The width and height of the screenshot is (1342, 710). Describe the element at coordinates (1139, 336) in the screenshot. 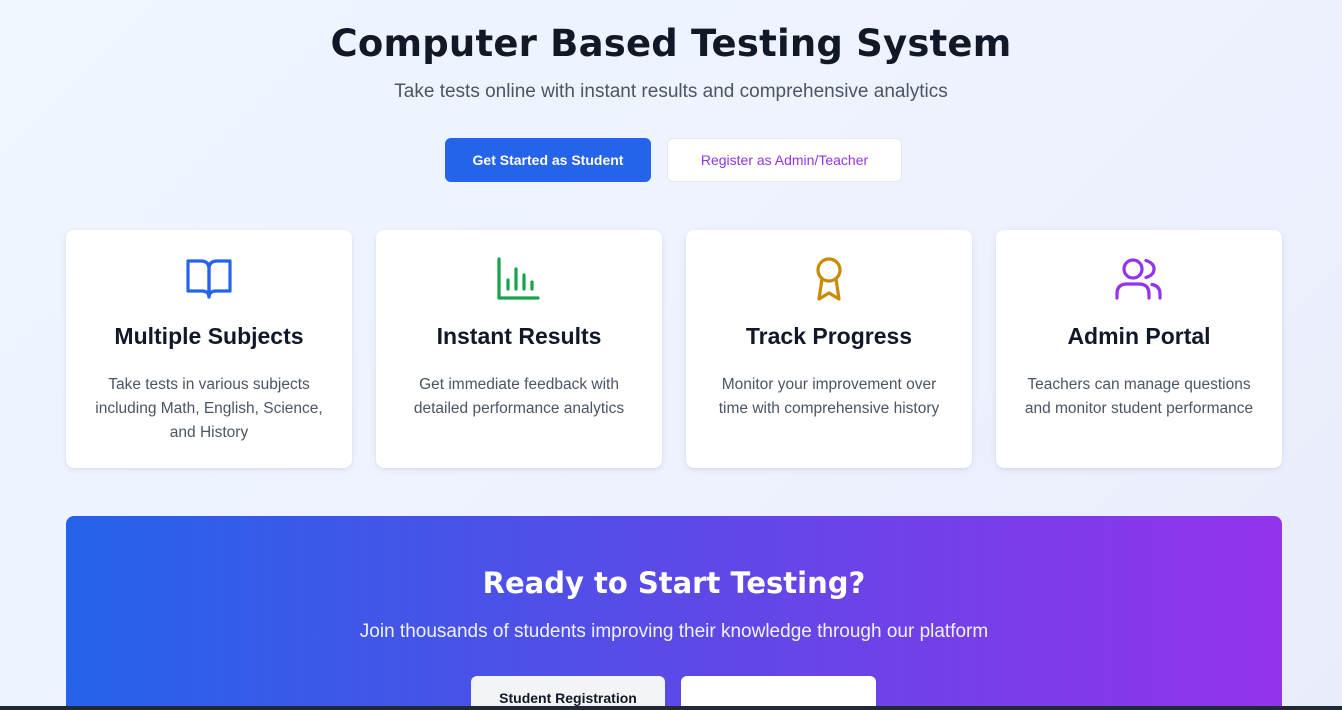

I see `feature-title: Admin Portal` at that location.